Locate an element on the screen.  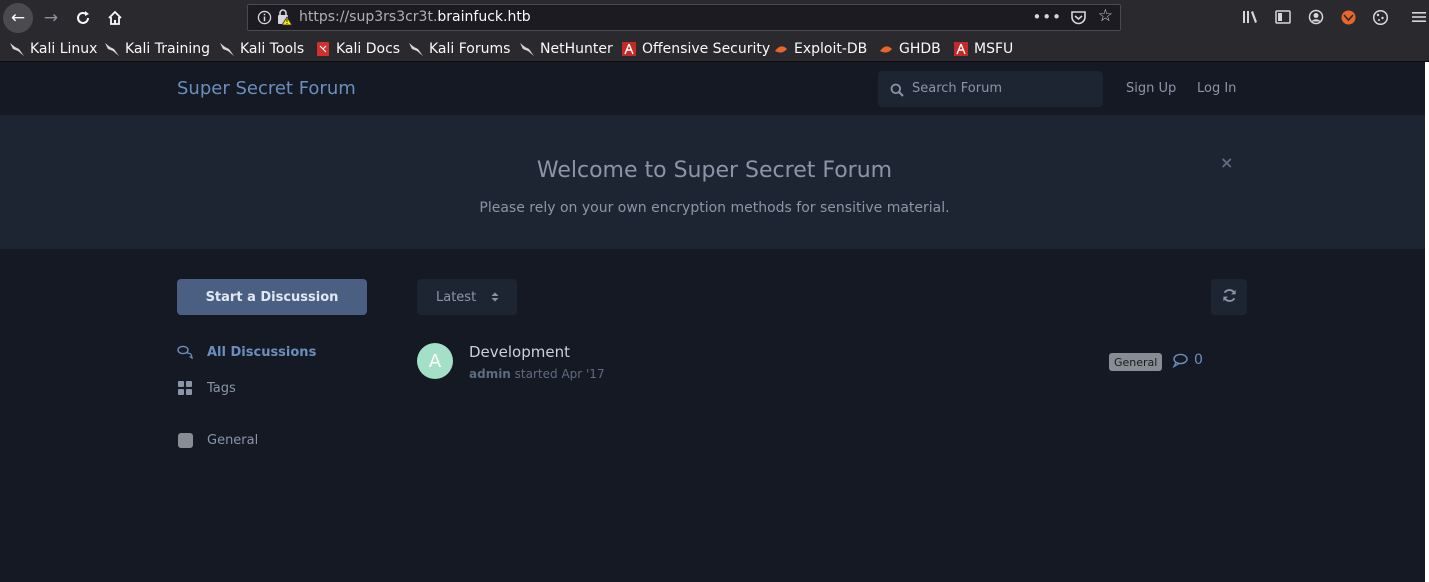
url-host: brainfuck.htb is located at coordinates (484, 17).